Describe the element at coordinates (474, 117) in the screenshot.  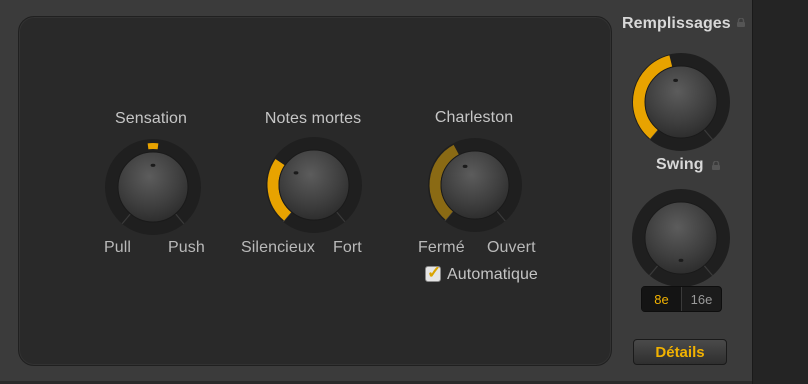
I see `charleston-title: Charleston` at that location.